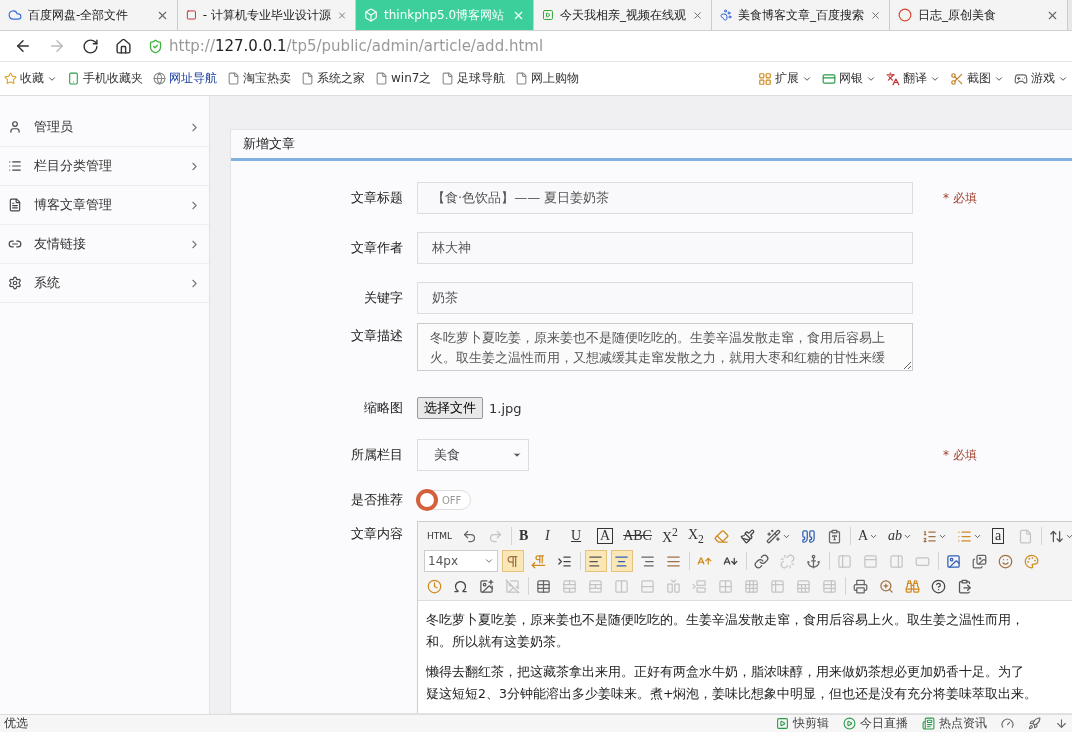  I want to click on star-icon, so click(10, 78).